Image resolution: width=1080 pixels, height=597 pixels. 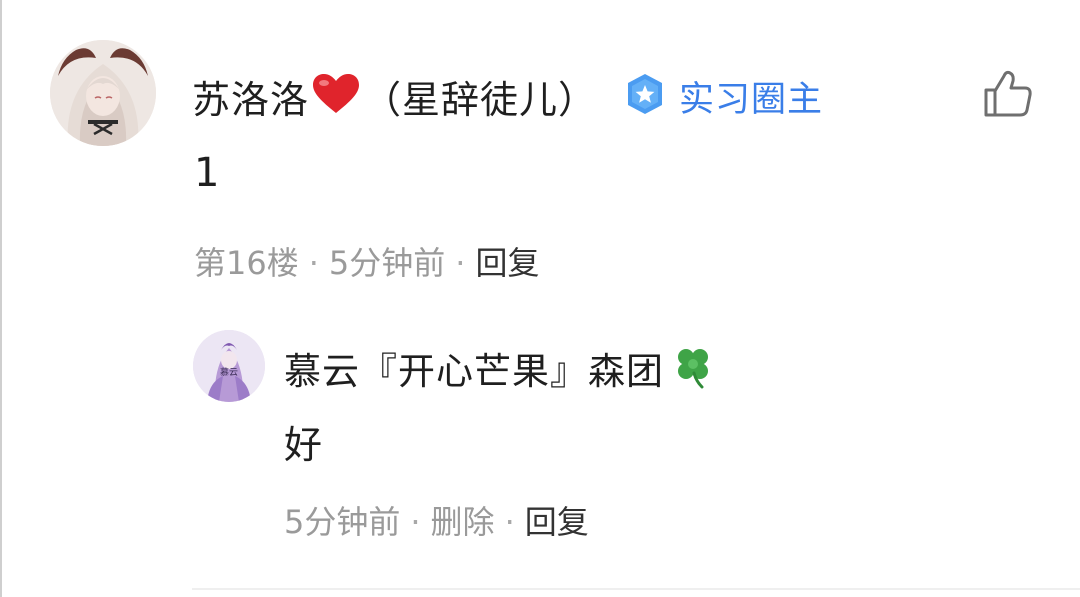 I want to click on reply-avatar: 慕云, so click(x=229, y=366).